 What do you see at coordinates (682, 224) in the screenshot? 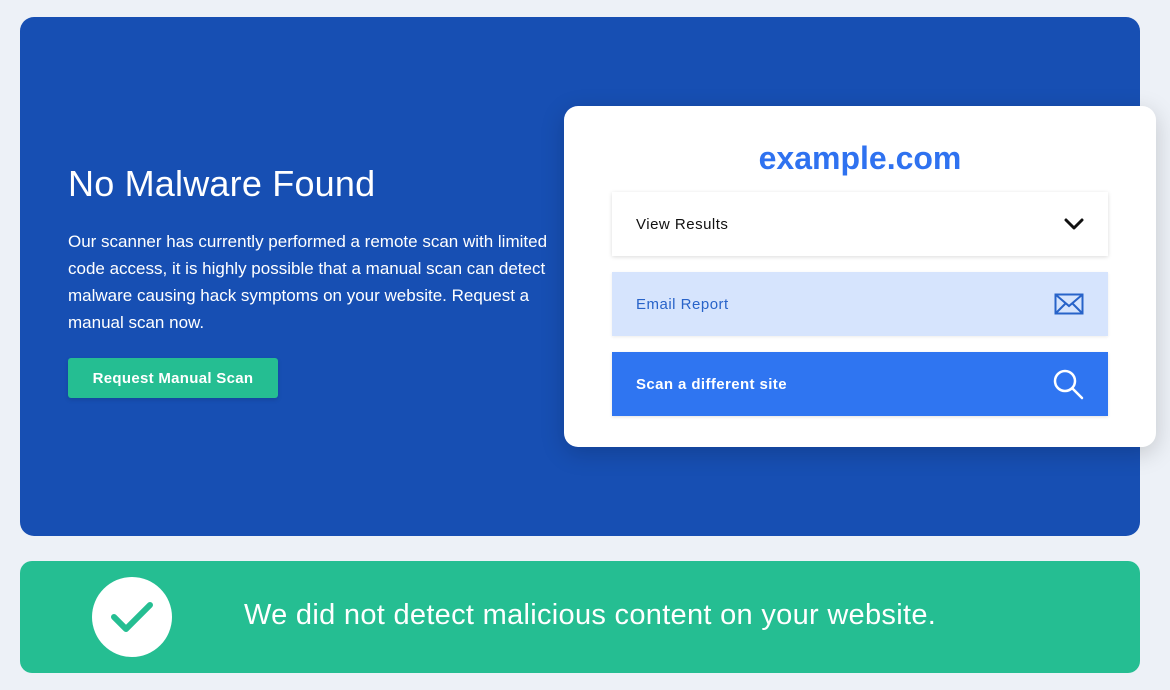
I see `view-results-label: View Results` at bounding box center [682, 224].